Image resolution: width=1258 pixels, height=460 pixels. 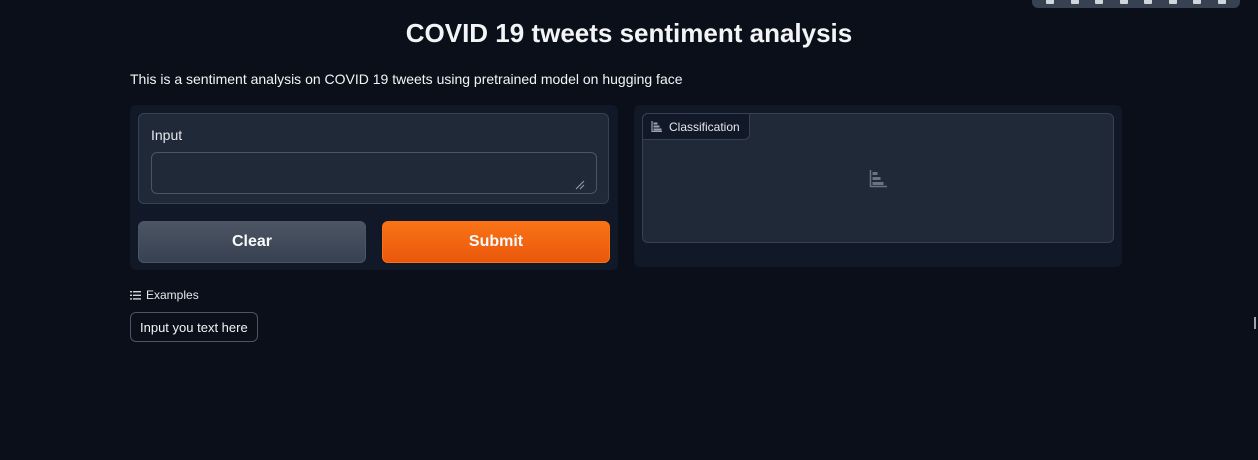 I want to click on page-title: COVID 19 tweets sentiment analysis, so click(x=629, y=33).